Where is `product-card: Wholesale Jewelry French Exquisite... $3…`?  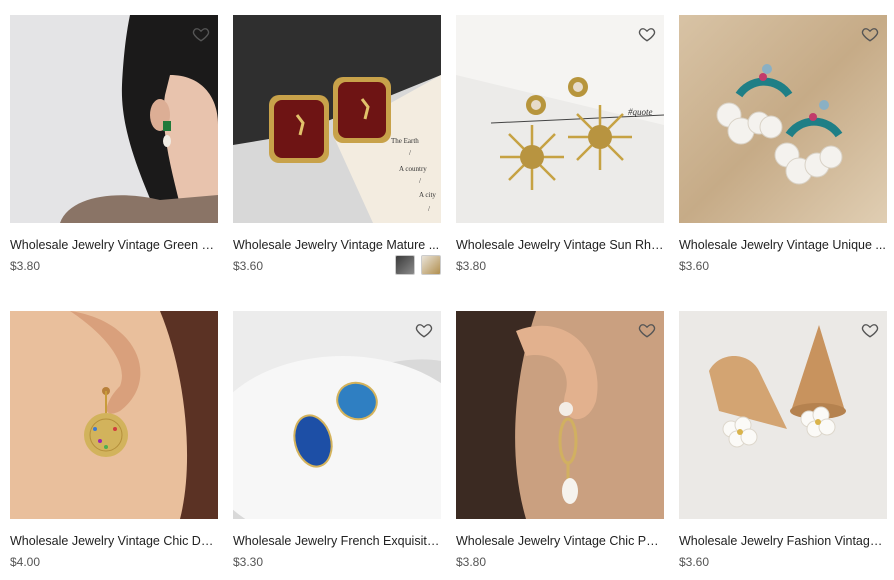 product-card: Wholesale Jewelry French Exquisite... $3… is located at coordinates (337, 442).